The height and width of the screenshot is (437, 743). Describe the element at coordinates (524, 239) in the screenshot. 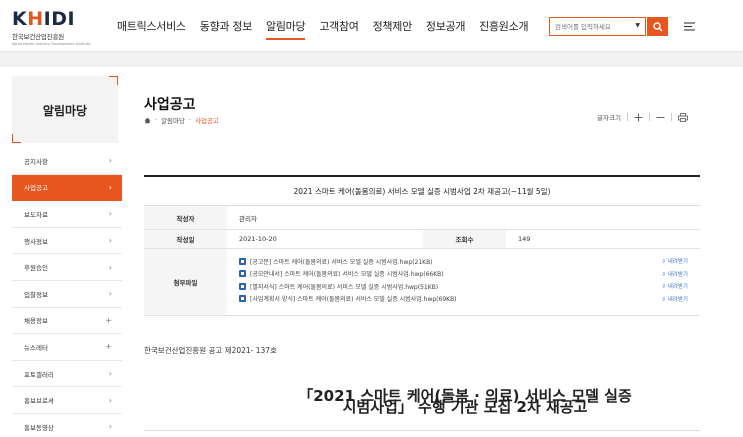

I see `views-value: 149` at that location.